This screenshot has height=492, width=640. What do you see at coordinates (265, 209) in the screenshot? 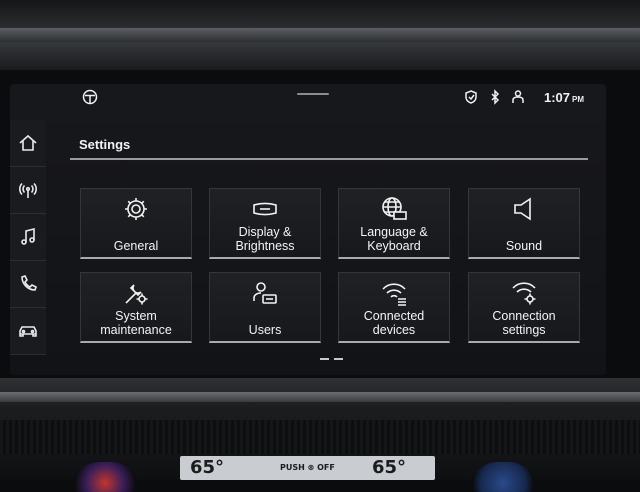
I see `display-icon` at bounding box center [265, 209].